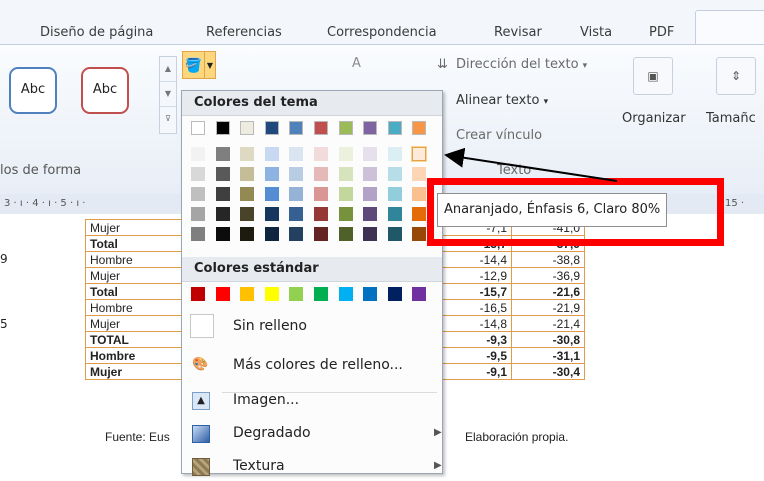 This screenshot has width=764, height=481. What do you see at coordinates (312, 433) in the screenshot?
I see `gradient-fill-item: Degradado ▶` at bounding box center [312, 433].